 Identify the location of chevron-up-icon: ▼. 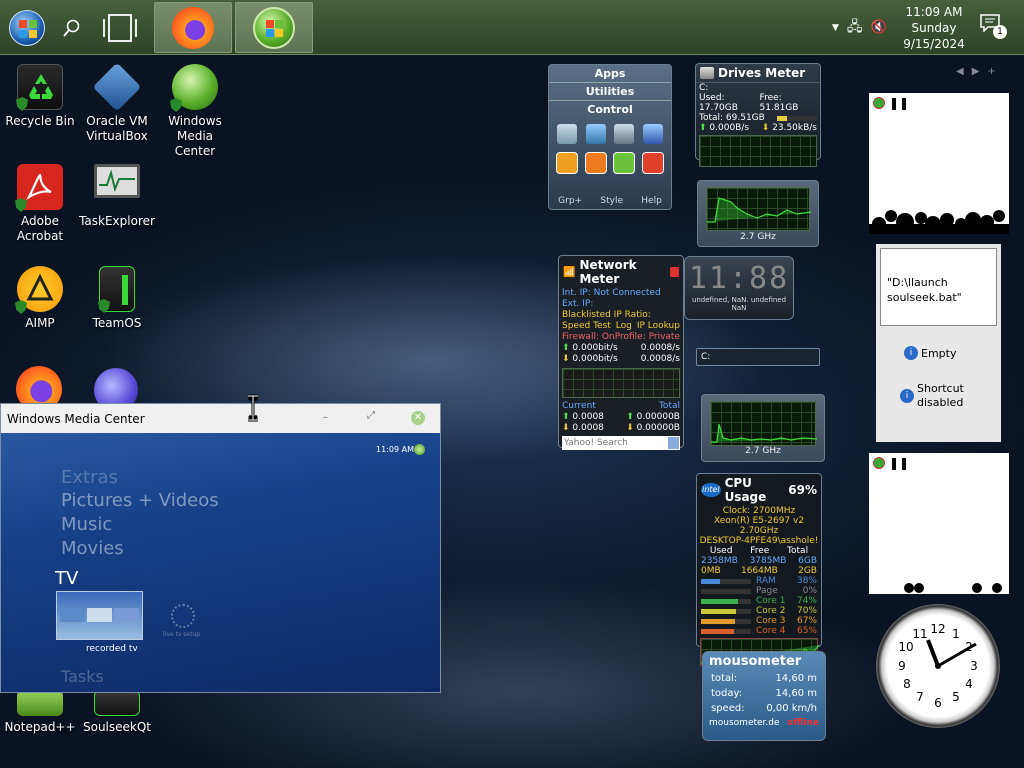
(835, 28).